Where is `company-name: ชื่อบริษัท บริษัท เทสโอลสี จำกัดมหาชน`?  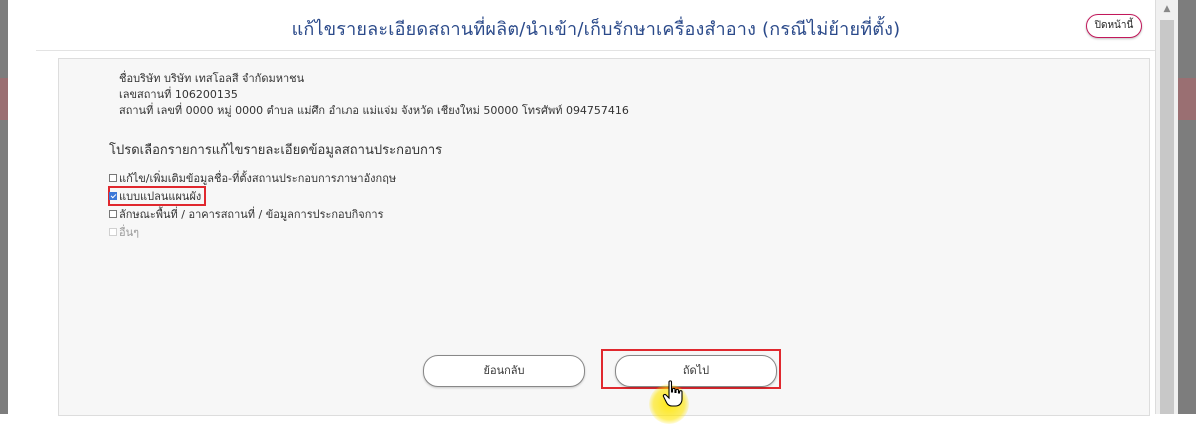 company-name: ชื่อบริษัท บริษัท เทสโอลสี จำกัดมหาชน is located at coordinates (212, 78).